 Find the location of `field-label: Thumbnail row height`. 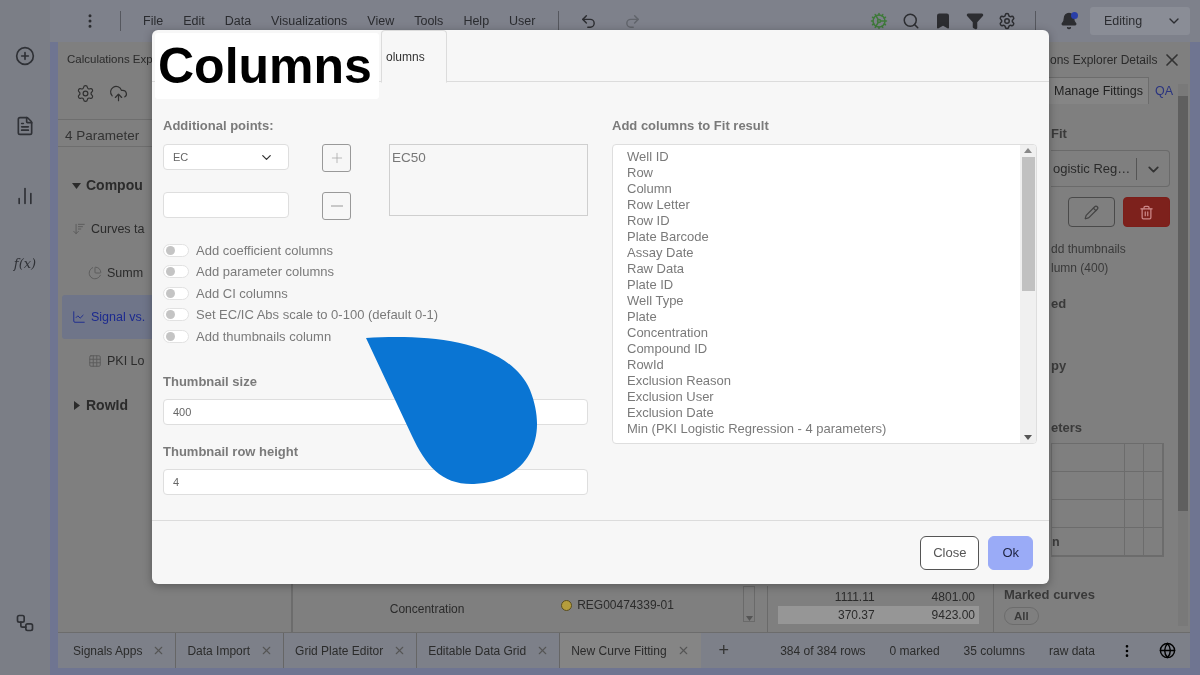

field-label: Thumbnail row height is located at coordinates (231, 451).